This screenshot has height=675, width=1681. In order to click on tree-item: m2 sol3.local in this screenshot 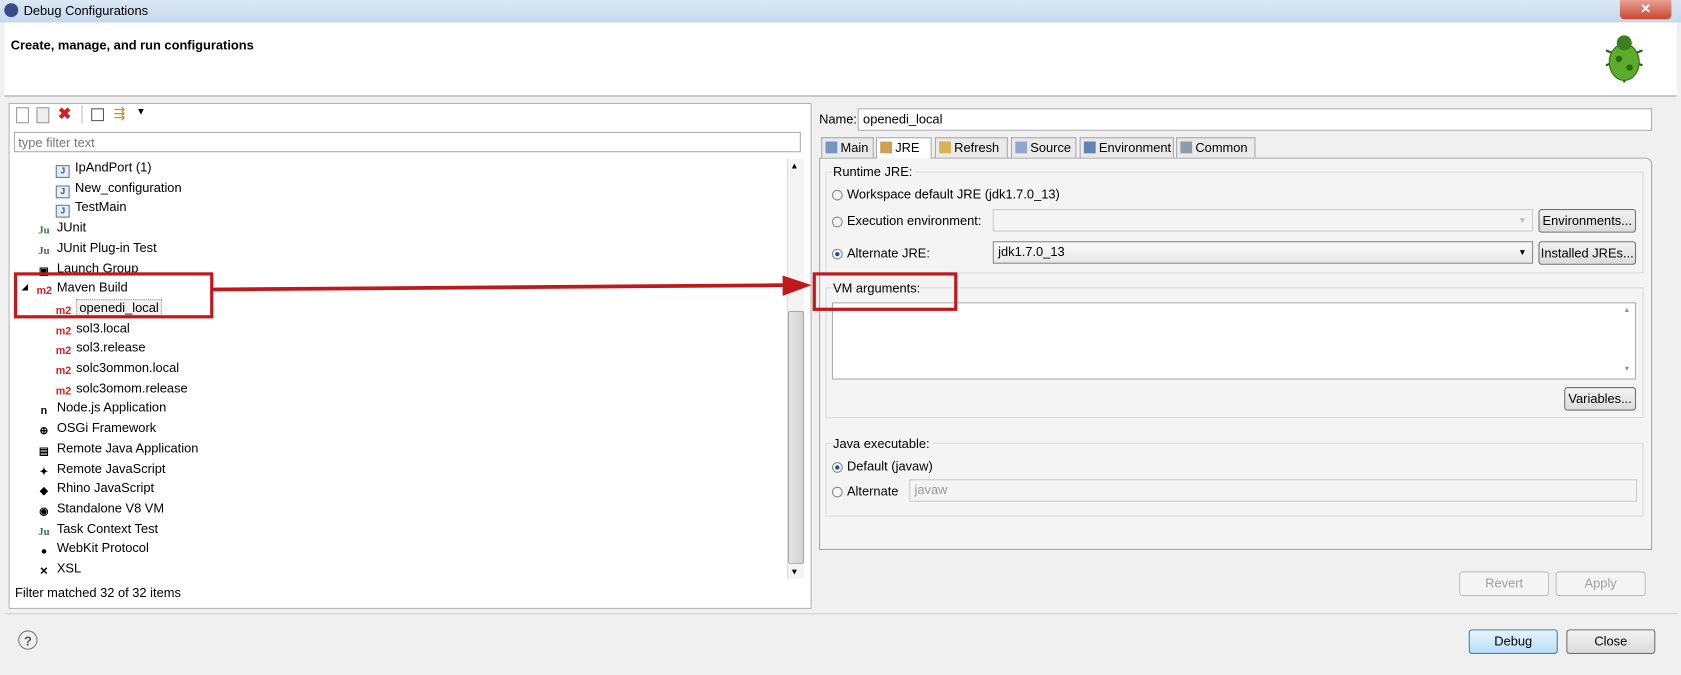, I will do `click(93, 327)`.